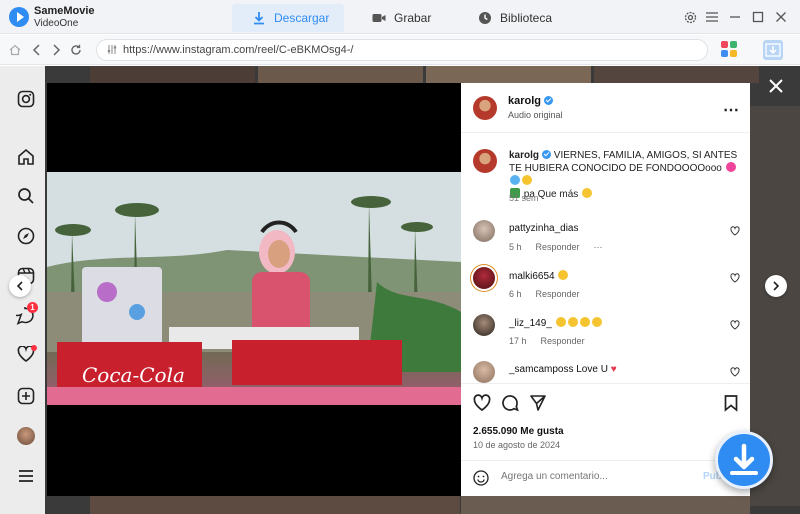 The width and height of the screenshot is (800, 514). I want to click on floating-download-button, so click(744, 460).